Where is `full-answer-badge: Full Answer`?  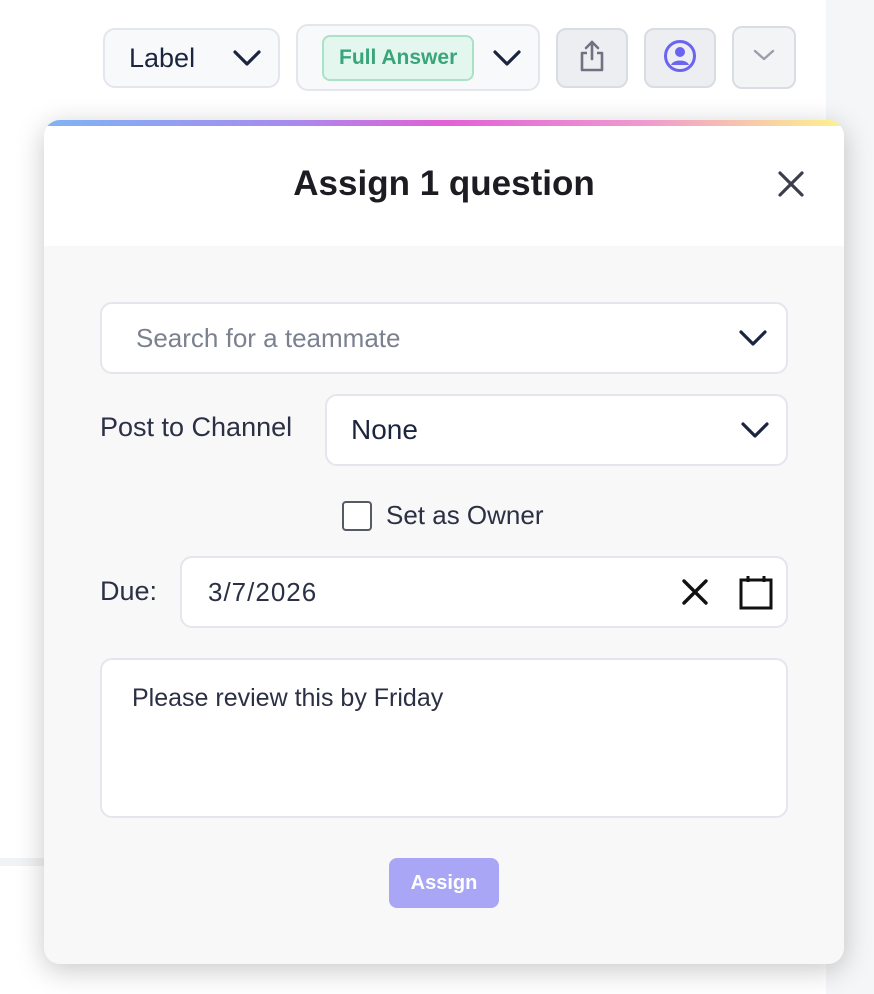
full-answer-badge: Full Answer is located at coordinates (398, 57).